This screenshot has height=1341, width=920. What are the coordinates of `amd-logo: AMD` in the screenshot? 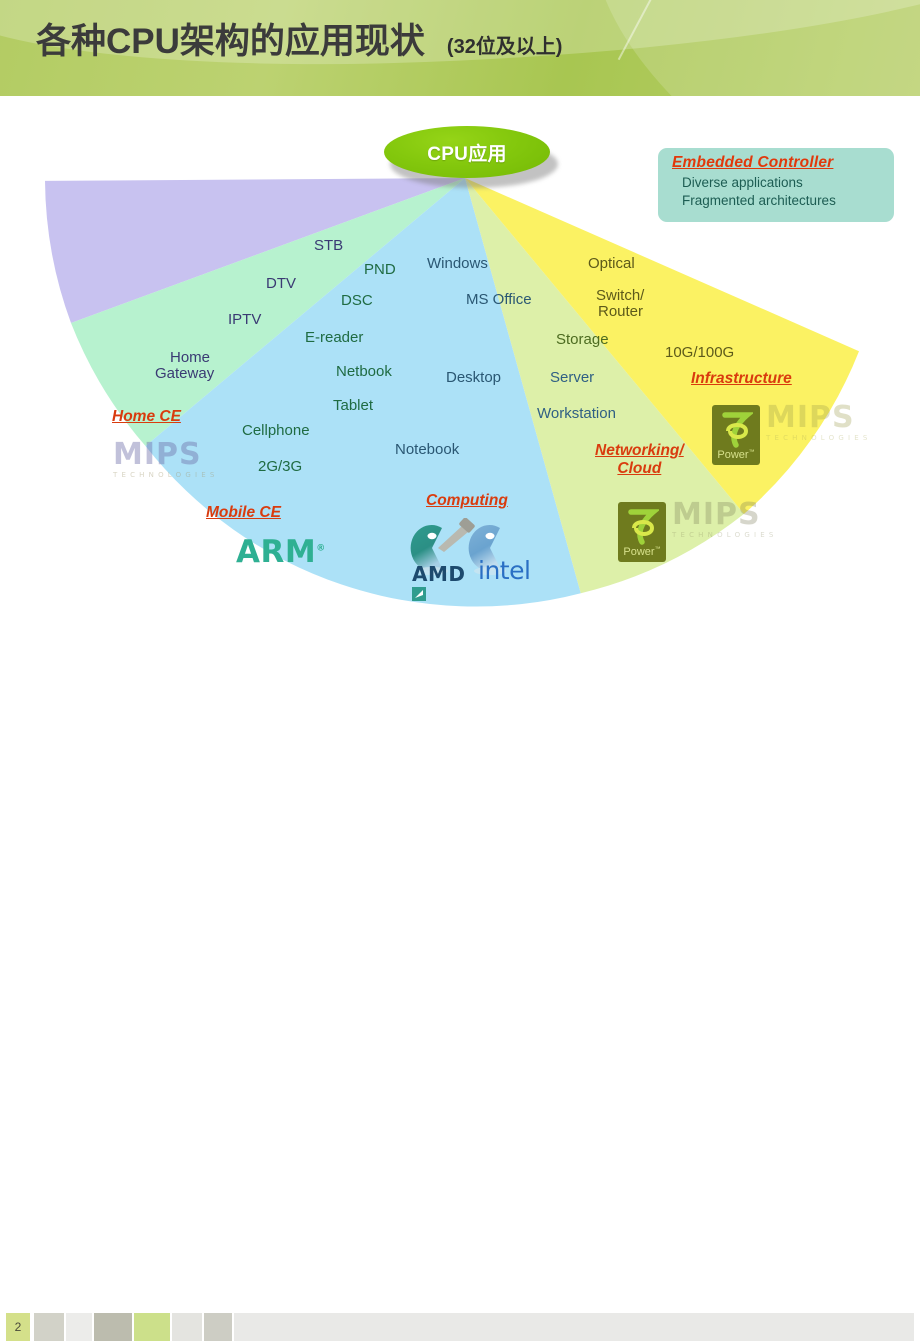 It's located at (442, 583).